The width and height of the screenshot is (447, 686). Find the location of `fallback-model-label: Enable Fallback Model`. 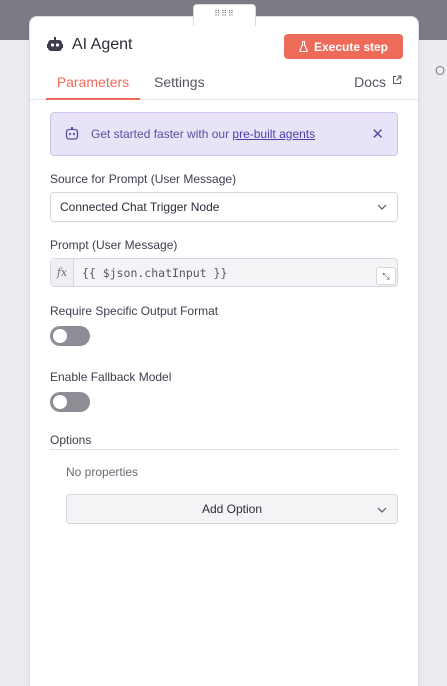

fallback-model-label: Enable Fallback Model is located at coordinates (111, 377).